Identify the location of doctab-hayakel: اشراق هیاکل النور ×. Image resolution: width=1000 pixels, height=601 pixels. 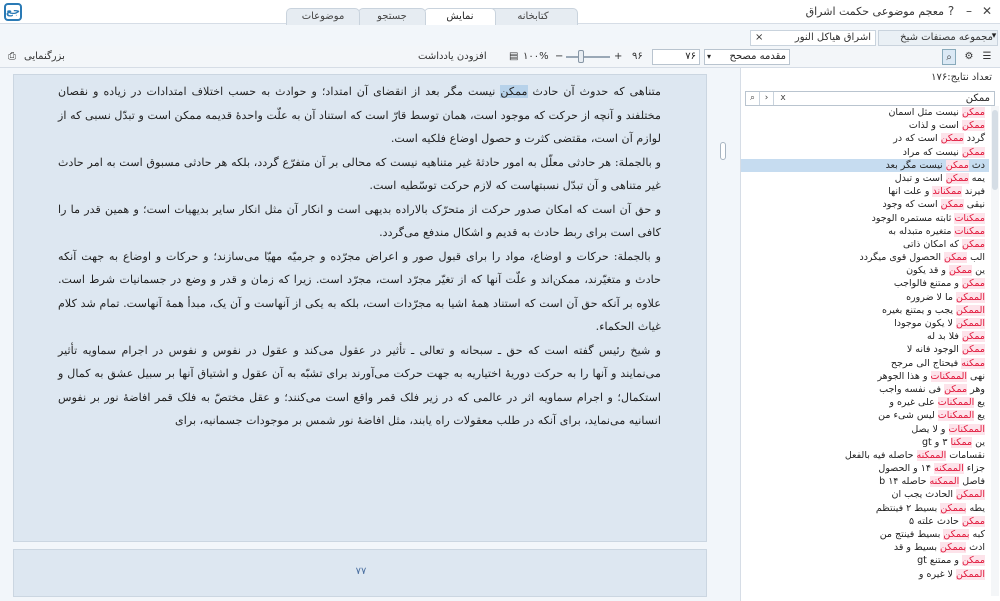
(813, 38).